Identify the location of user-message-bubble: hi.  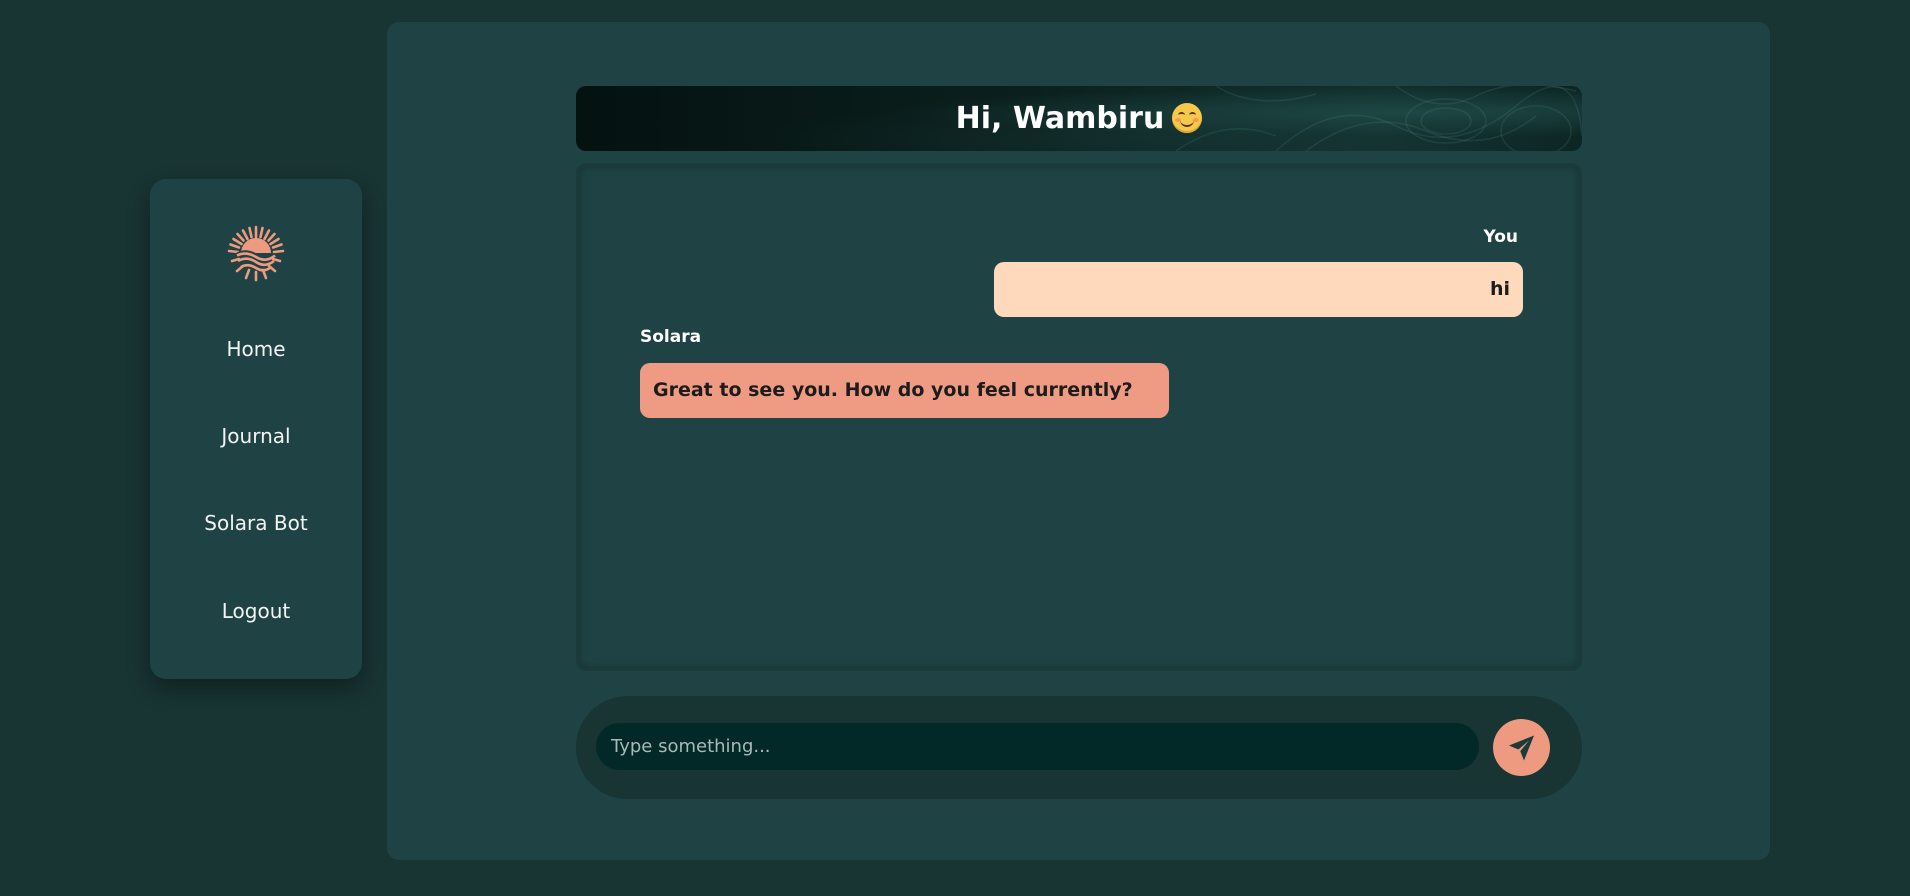
(1258, 289).